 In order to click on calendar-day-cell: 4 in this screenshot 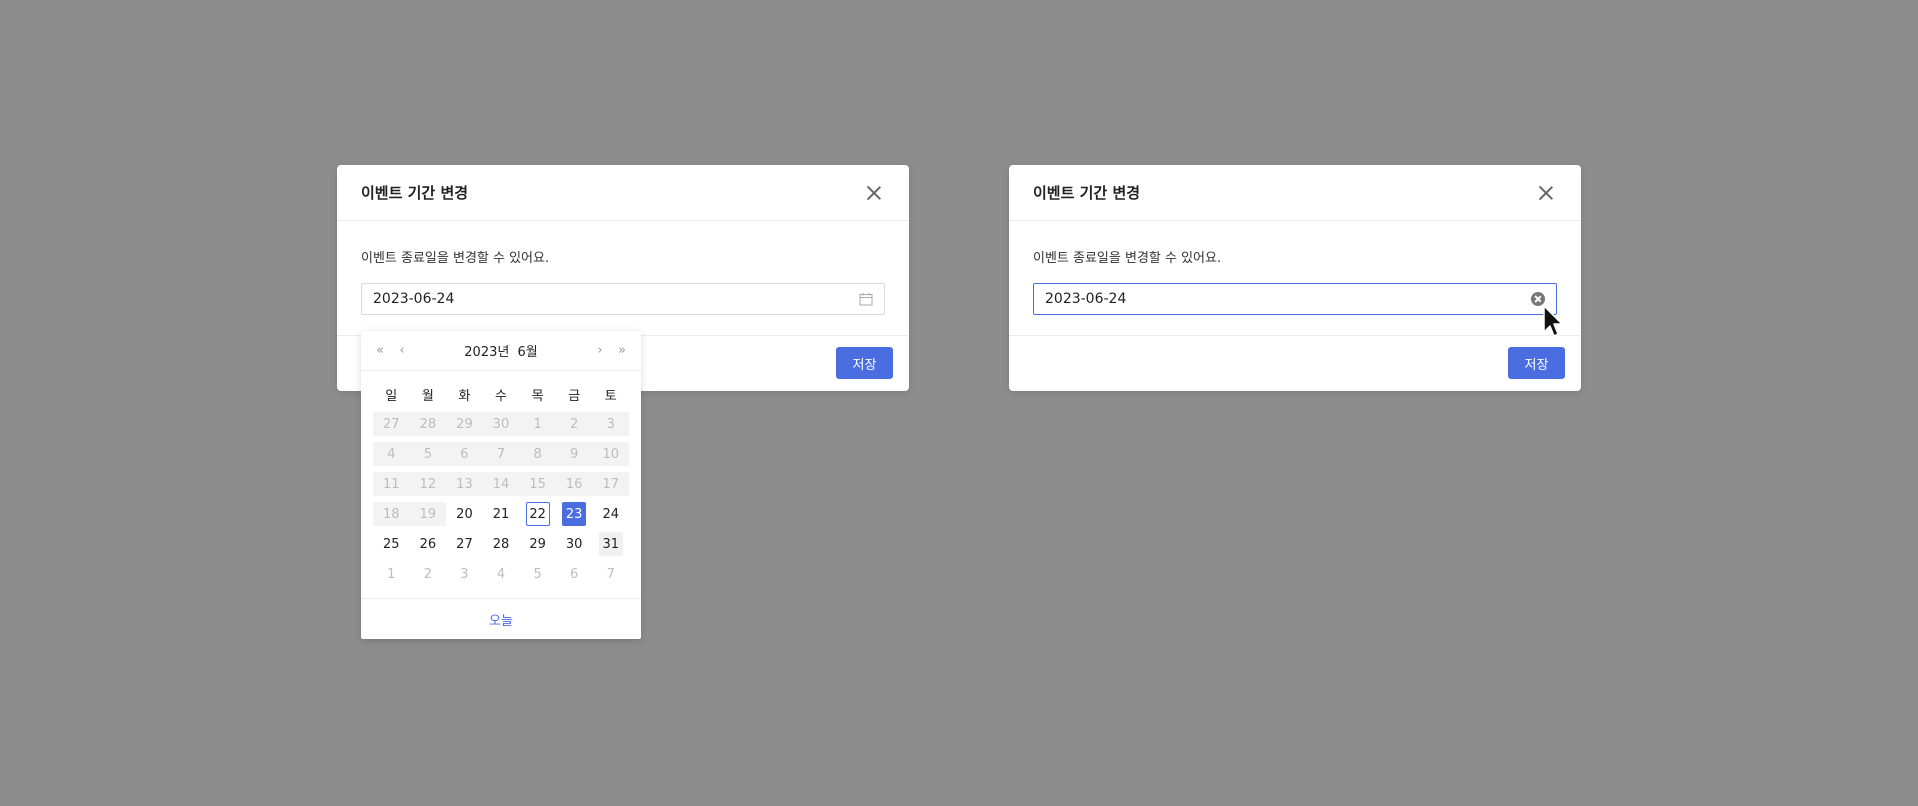, I will do `click(501, 574)`.